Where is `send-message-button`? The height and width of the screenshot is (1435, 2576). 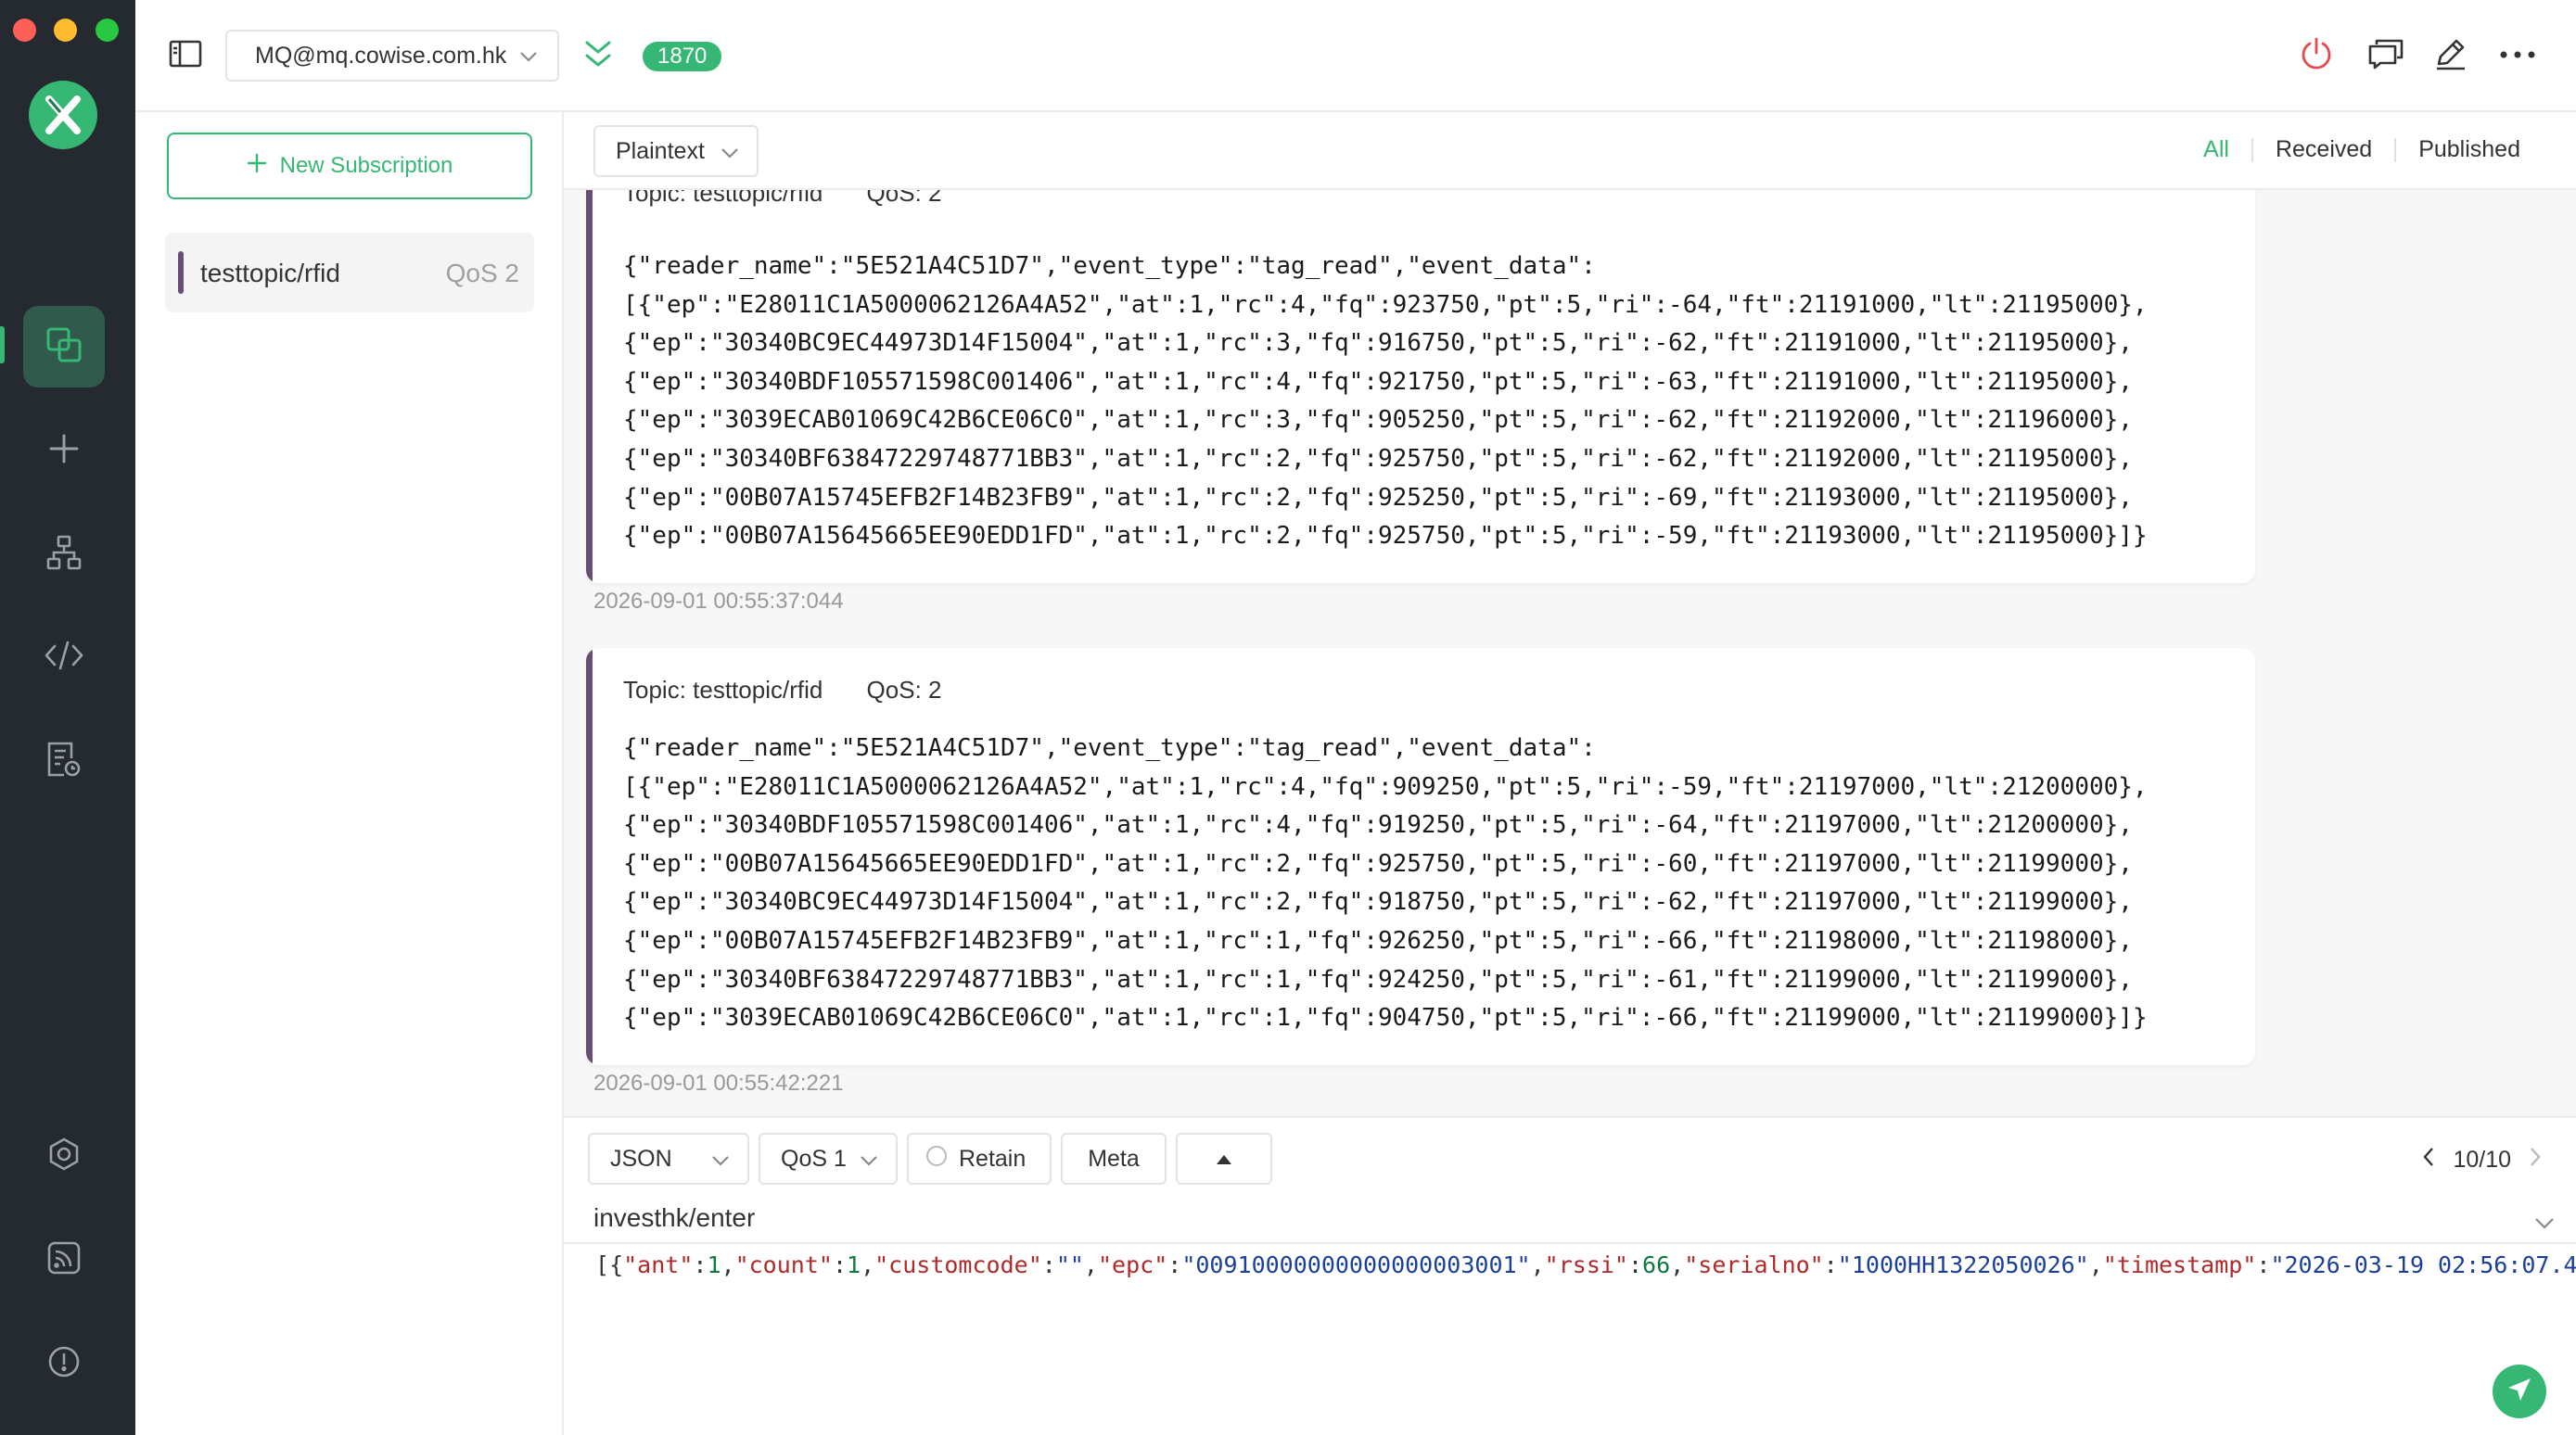
send-message-button is located at coordinates (2519, 1391).